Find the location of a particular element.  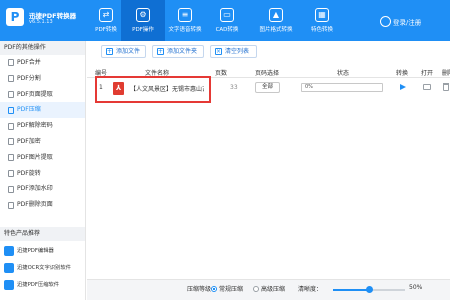

sidebar-item-encrypt: PDF加密 is located at coordinates (42, 142).